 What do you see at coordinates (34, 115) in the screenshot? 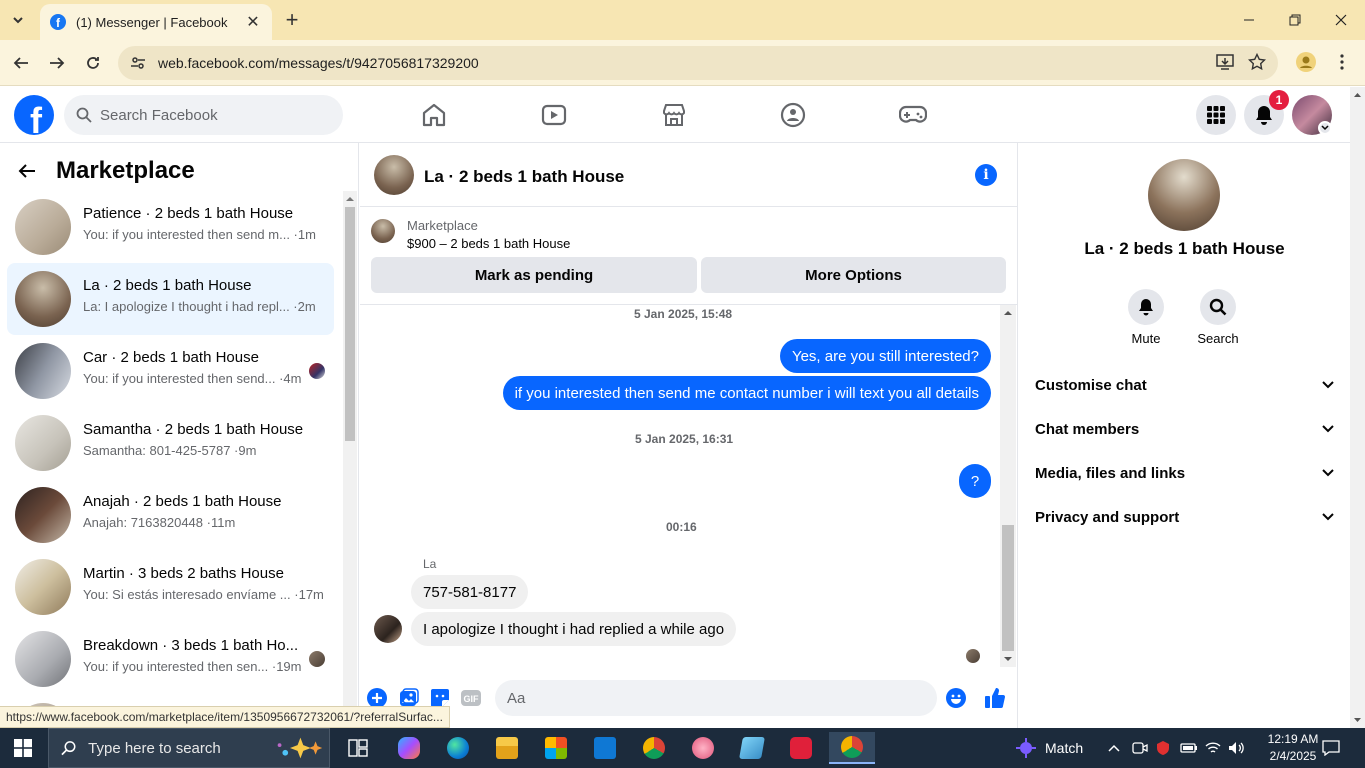
I see `facebook-logo-icon: f` at bounding box center [34, 115].